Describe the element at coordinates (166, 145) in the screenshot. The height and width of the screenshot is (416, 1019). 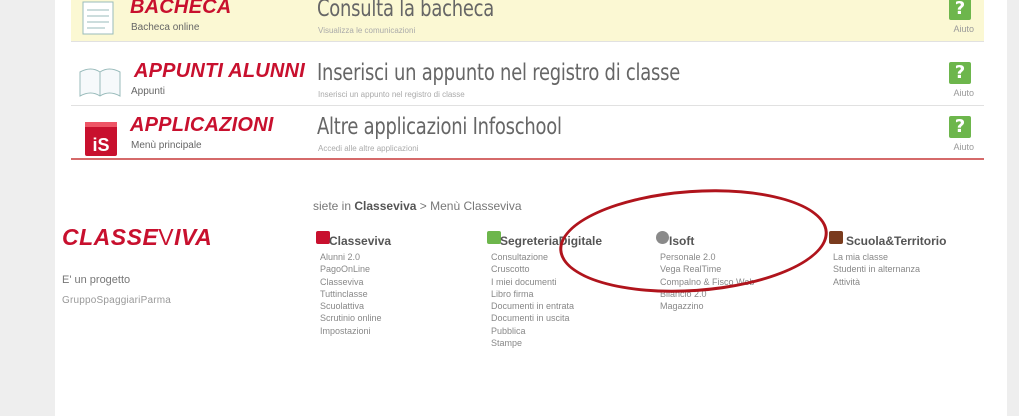
I see `row-subtitle: Menù principale` at that location.